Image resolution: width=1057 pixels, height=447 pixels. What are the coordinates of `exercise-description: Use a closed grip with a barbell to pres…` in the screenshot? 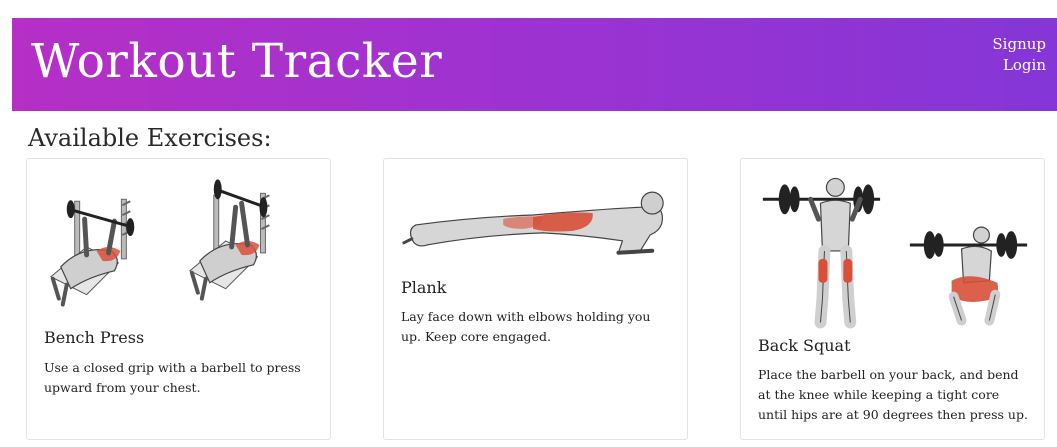 It's located at (172, 377).